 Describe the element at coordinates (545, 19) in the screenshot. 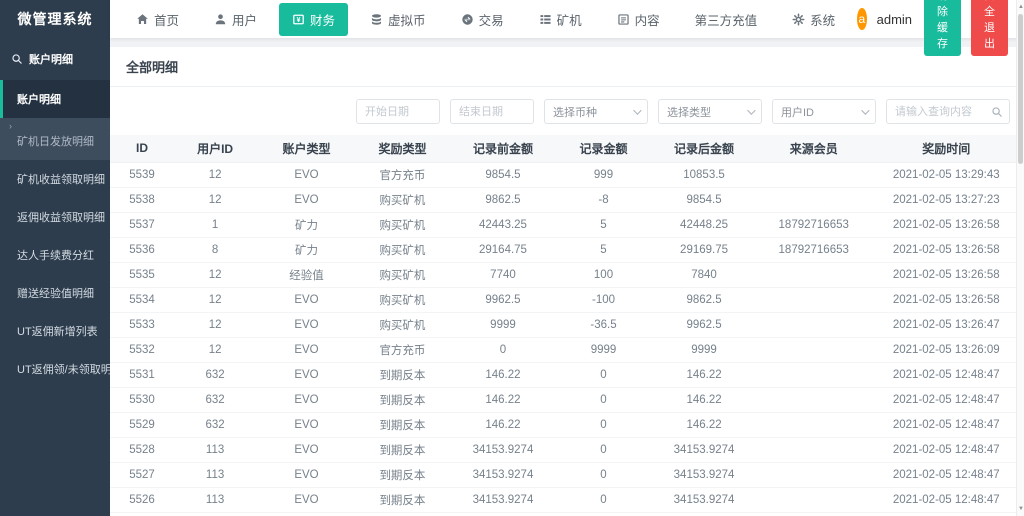

I see `miner-icon` at that location.